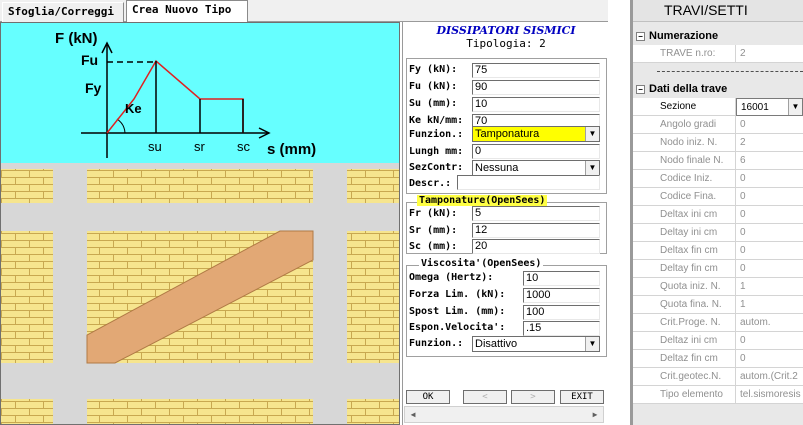  Describe the element at coordinates (769, 377) in the screenshot. I see `prop-value: autom.(Crit.2` at that location.